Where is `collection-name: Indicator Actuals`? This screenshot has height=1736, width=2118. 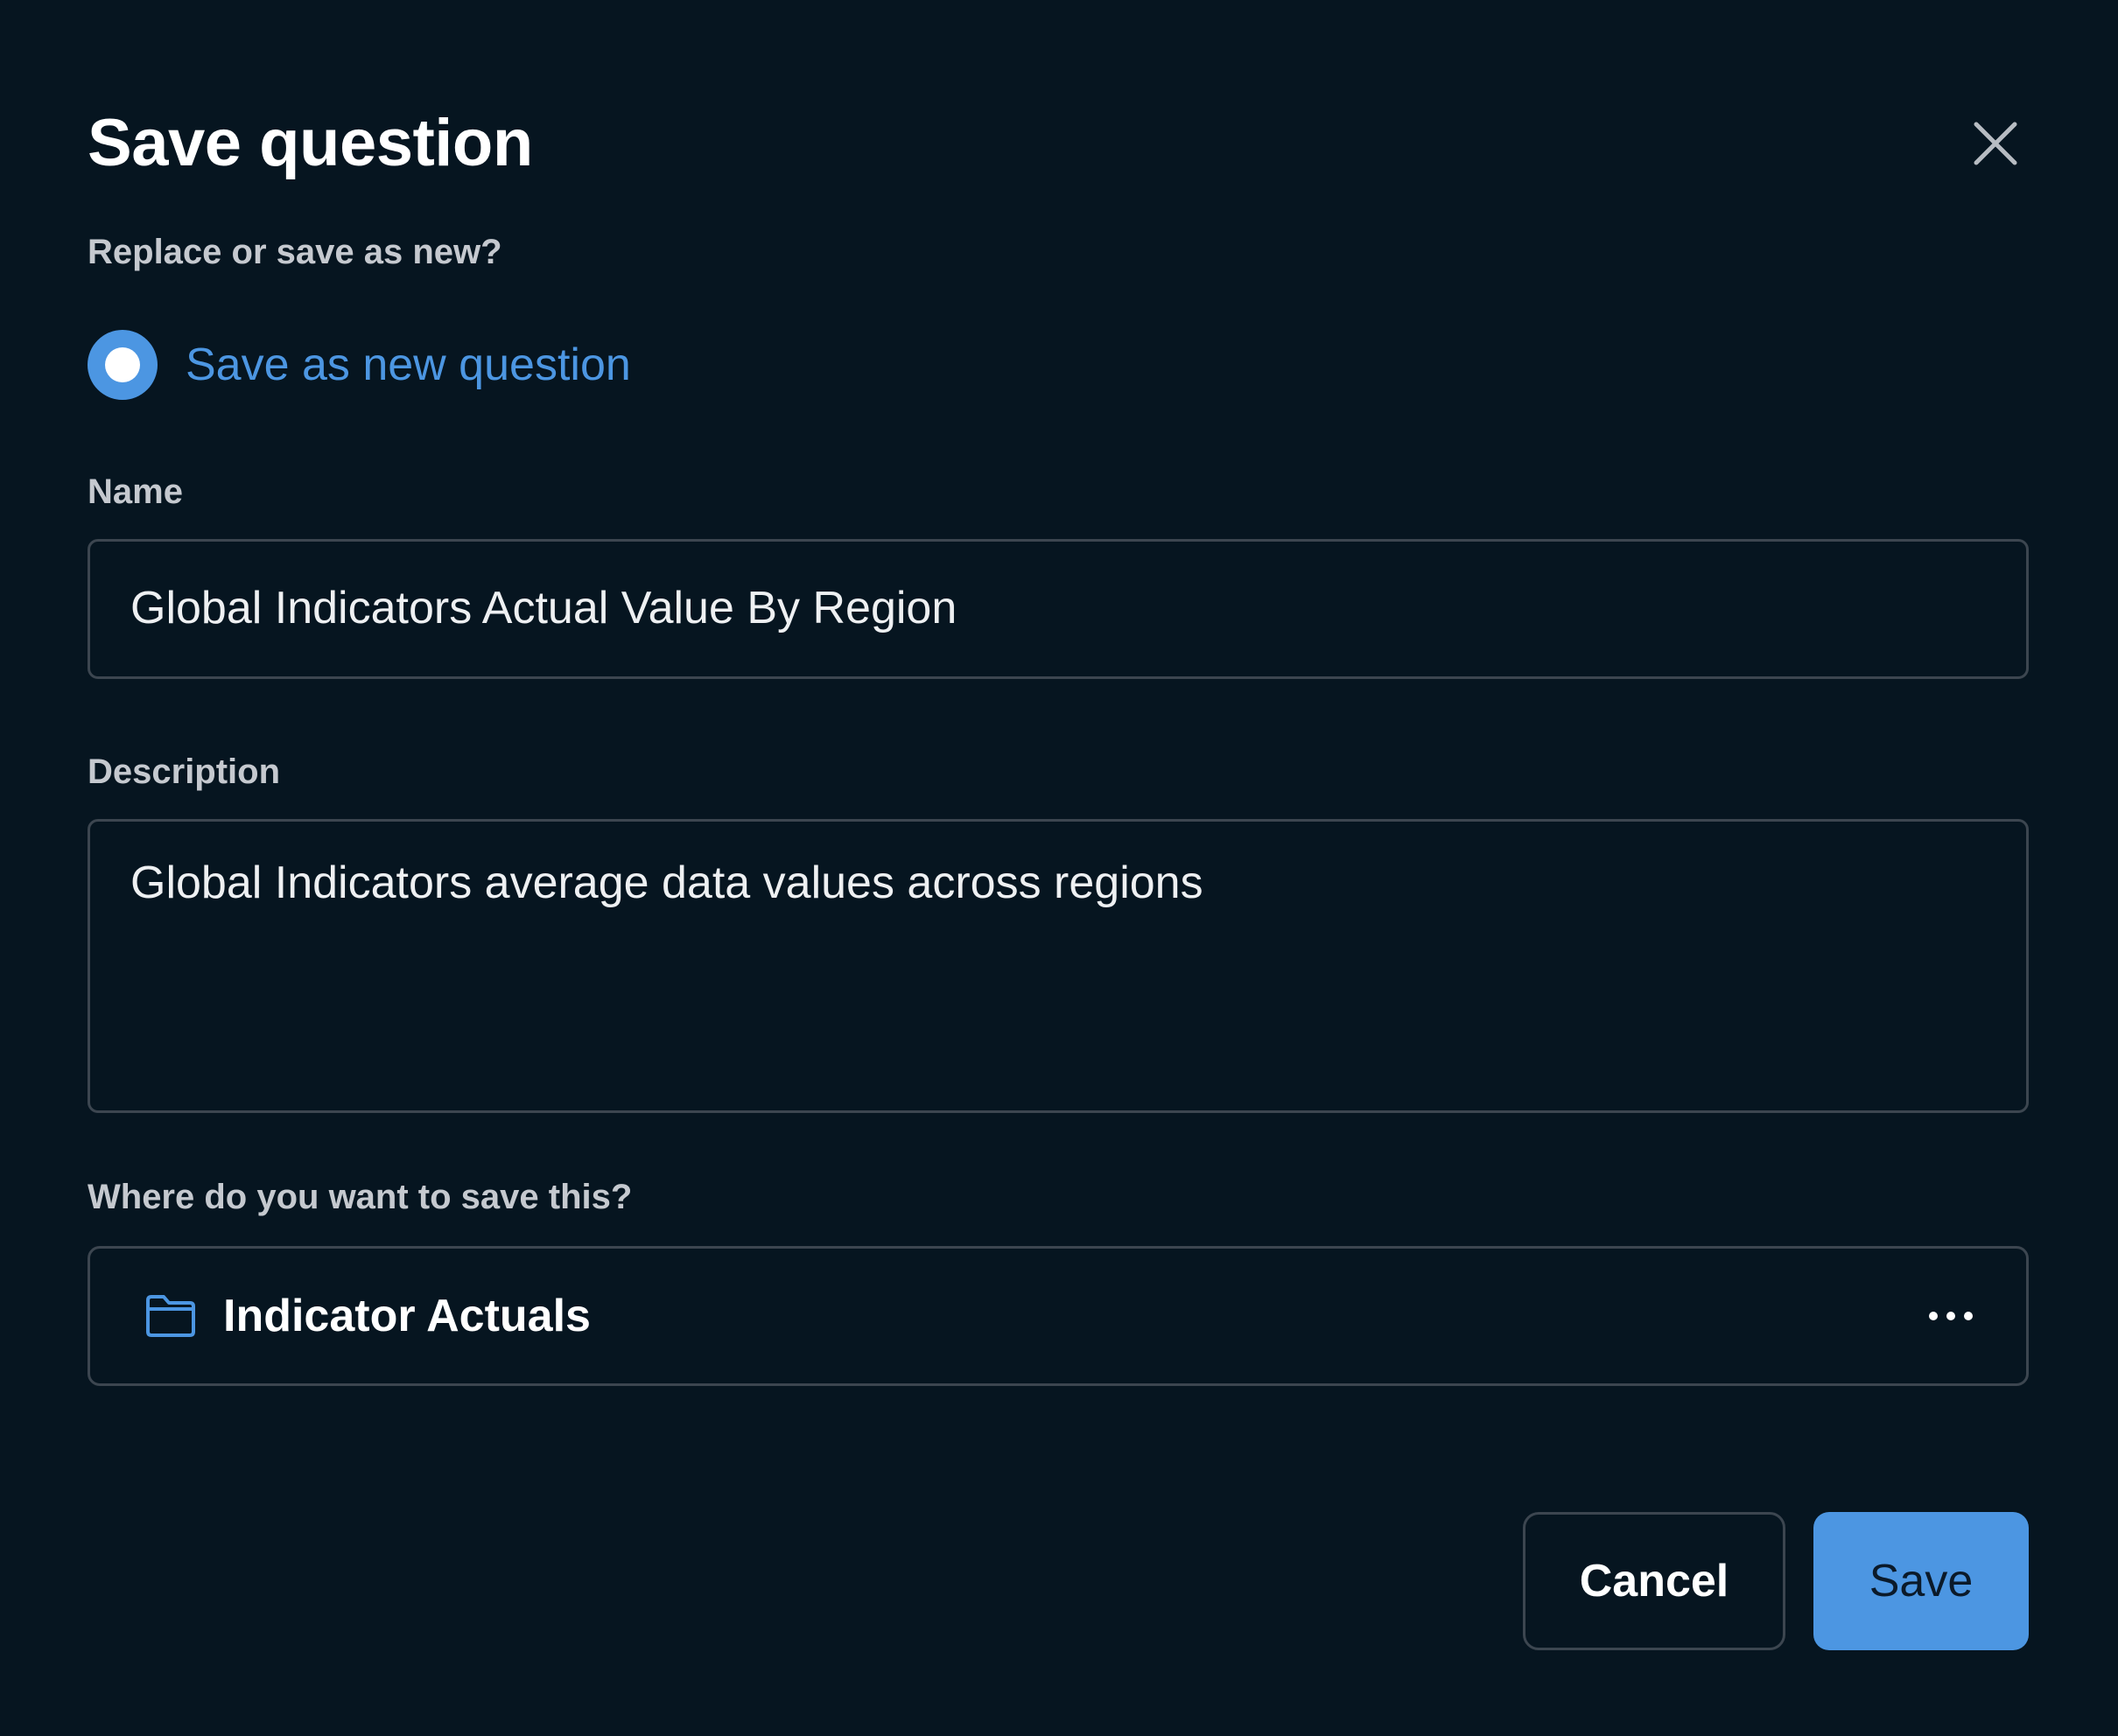 collection-name: Indicator Actuals is located at coordinates (407, 1316).